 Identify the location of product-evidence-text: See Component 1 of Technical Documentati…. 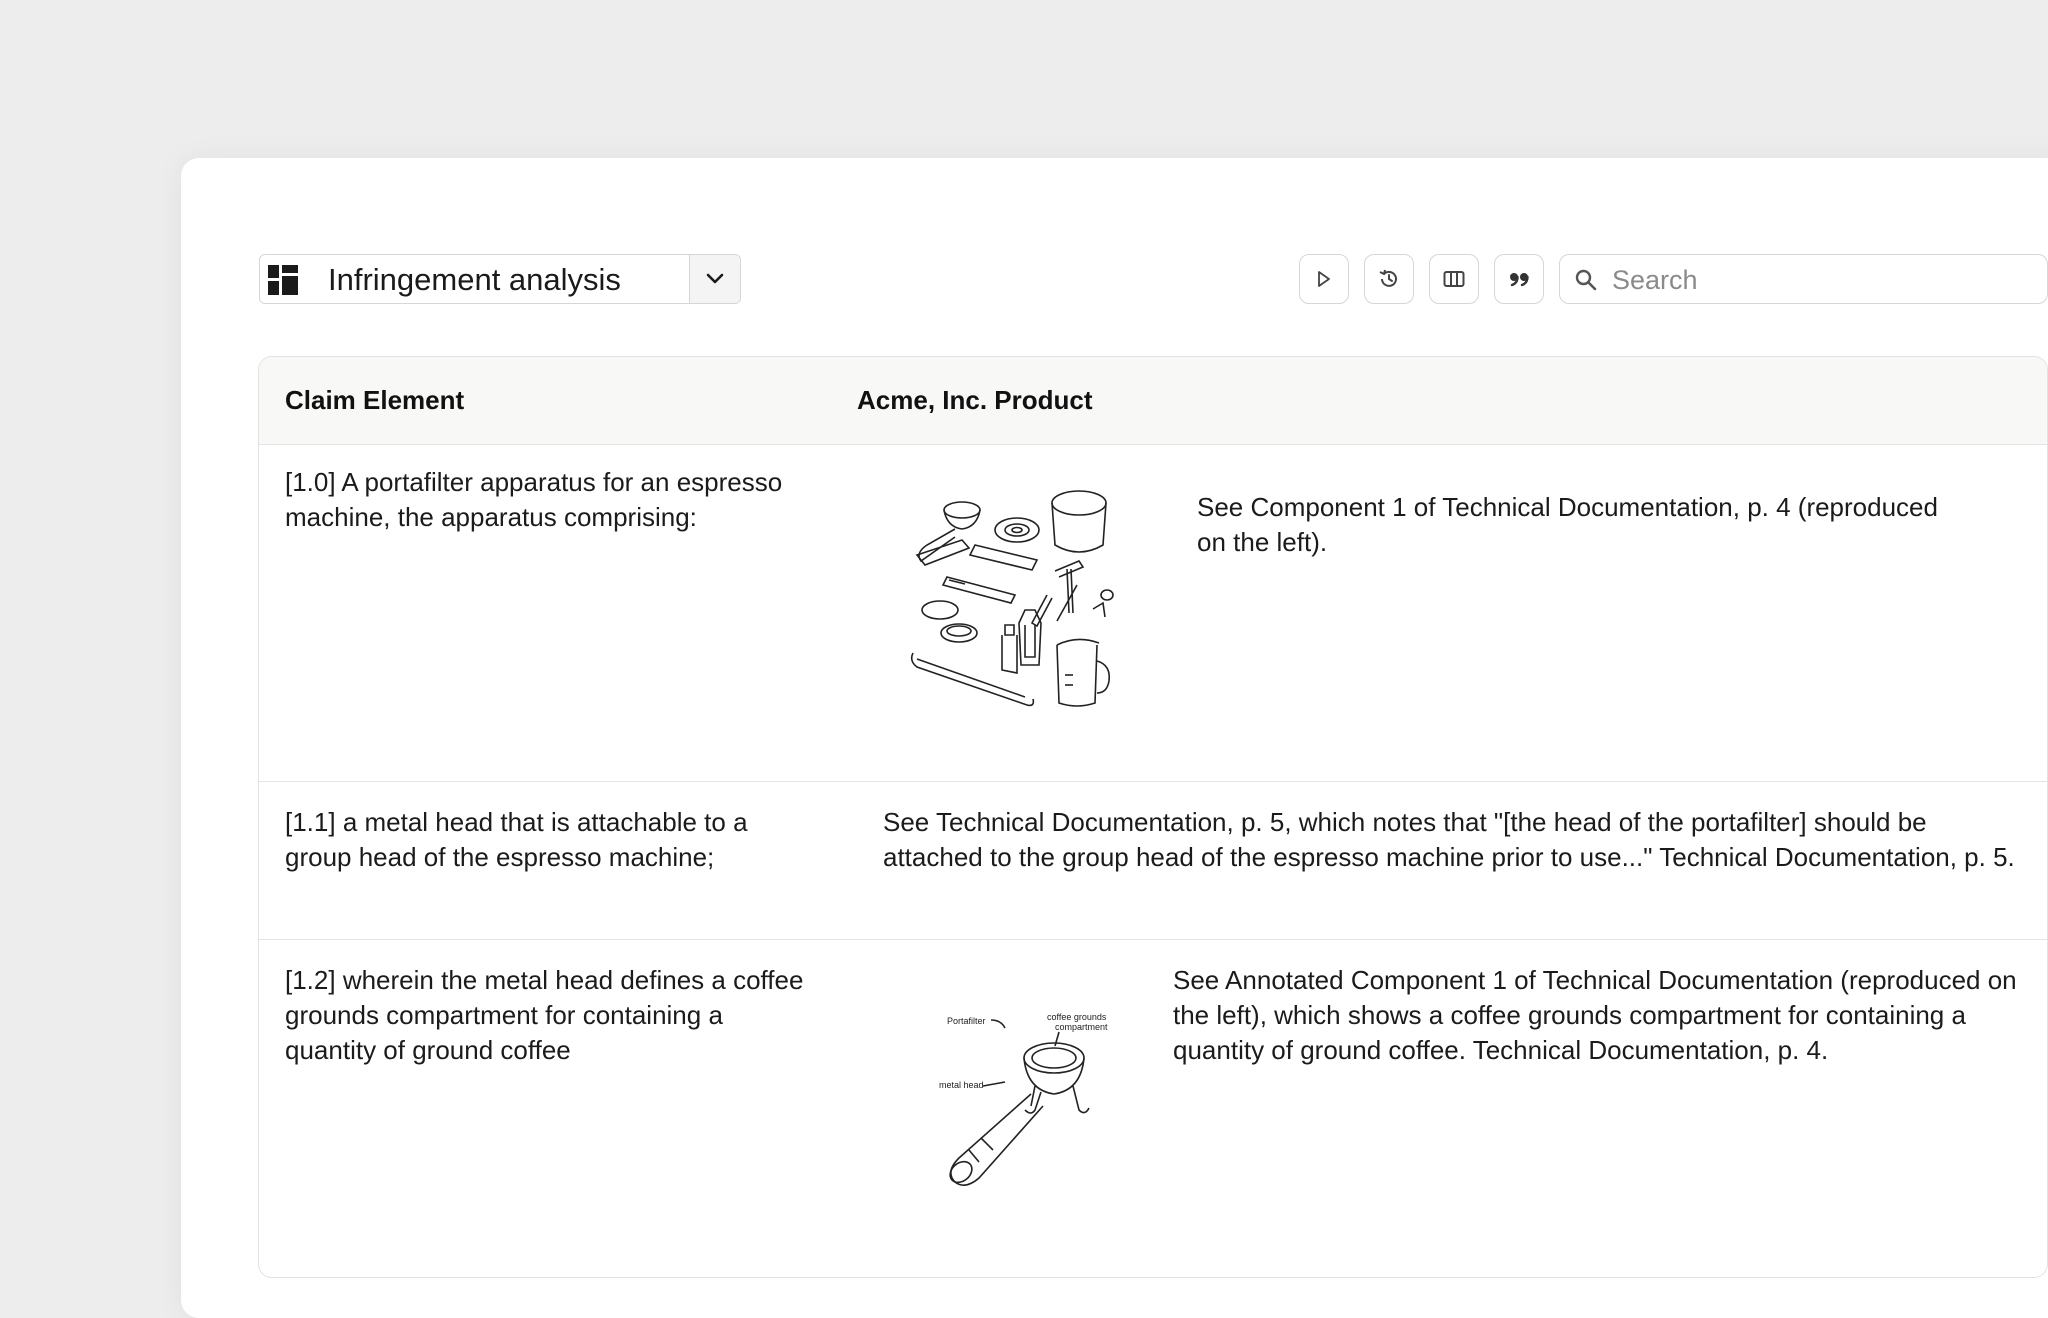
(1567, 524).